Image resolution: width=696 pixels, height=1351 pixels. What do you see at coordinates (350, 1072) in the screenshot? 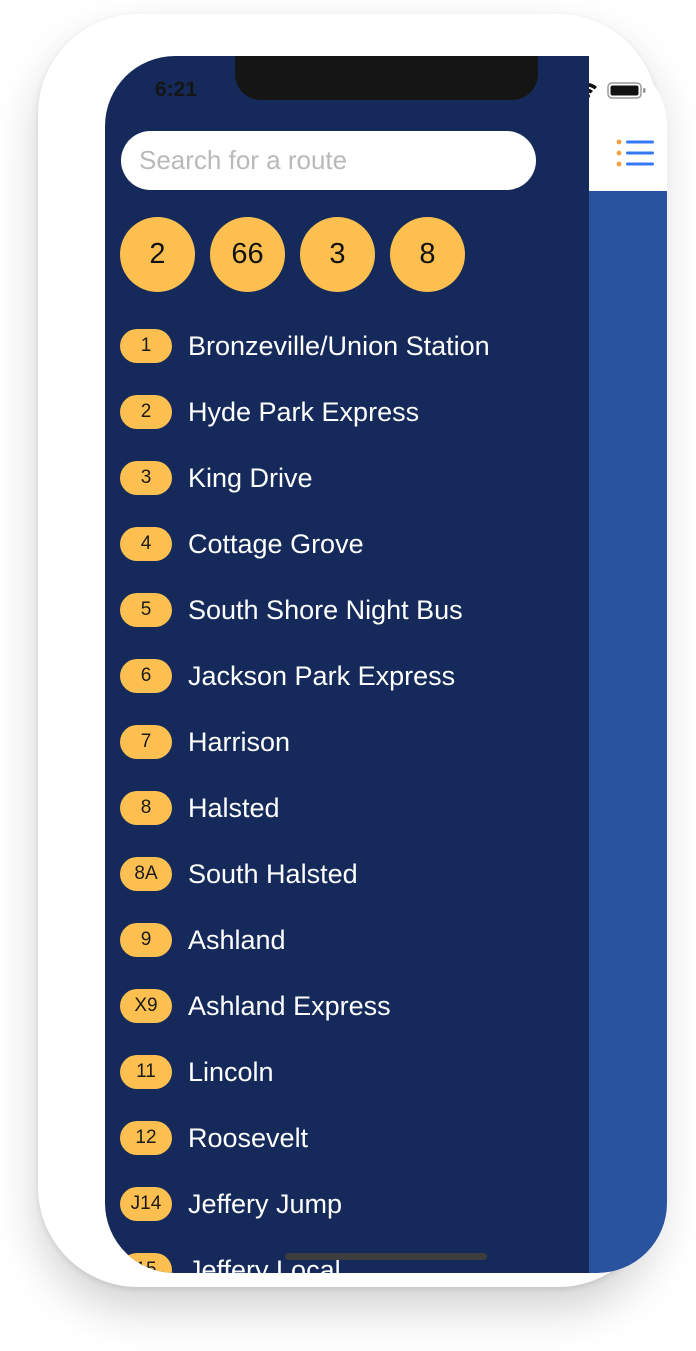
I see `route-list-item: 11 Lincoln` at bounding box center [350, 1072].